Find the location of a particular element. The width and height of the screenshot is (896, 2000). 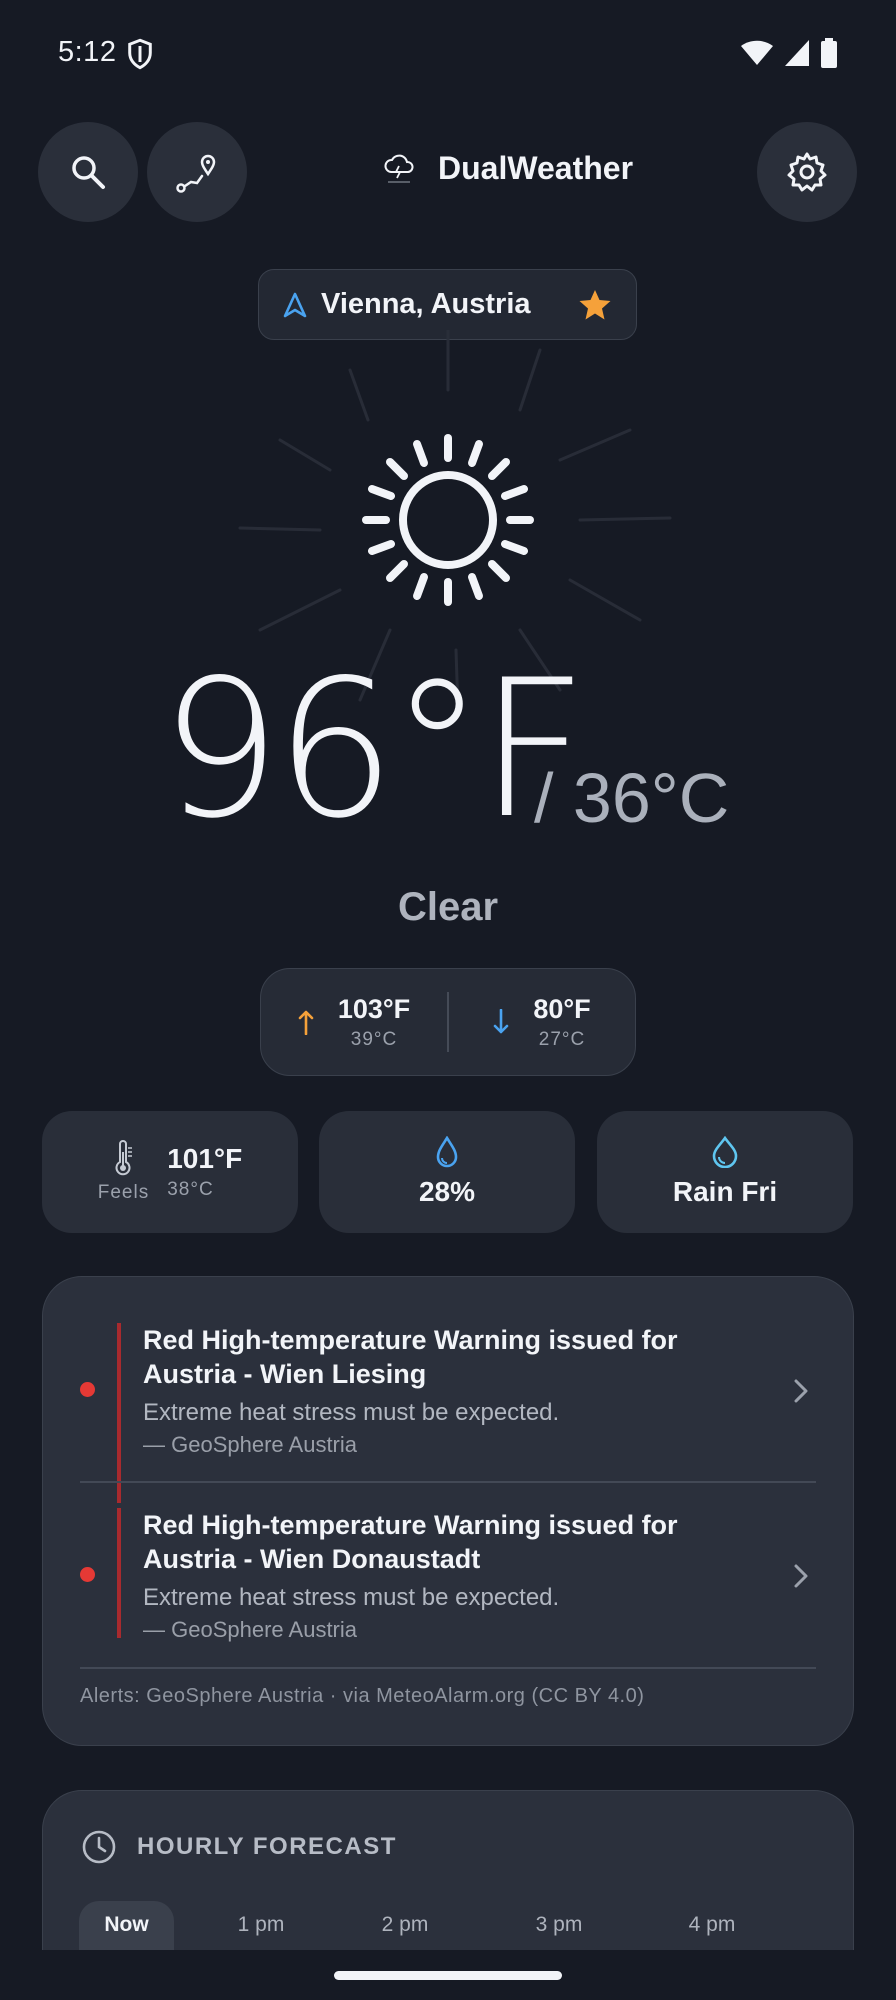

app-title: DualWeather is located at coordinates (536, 168).